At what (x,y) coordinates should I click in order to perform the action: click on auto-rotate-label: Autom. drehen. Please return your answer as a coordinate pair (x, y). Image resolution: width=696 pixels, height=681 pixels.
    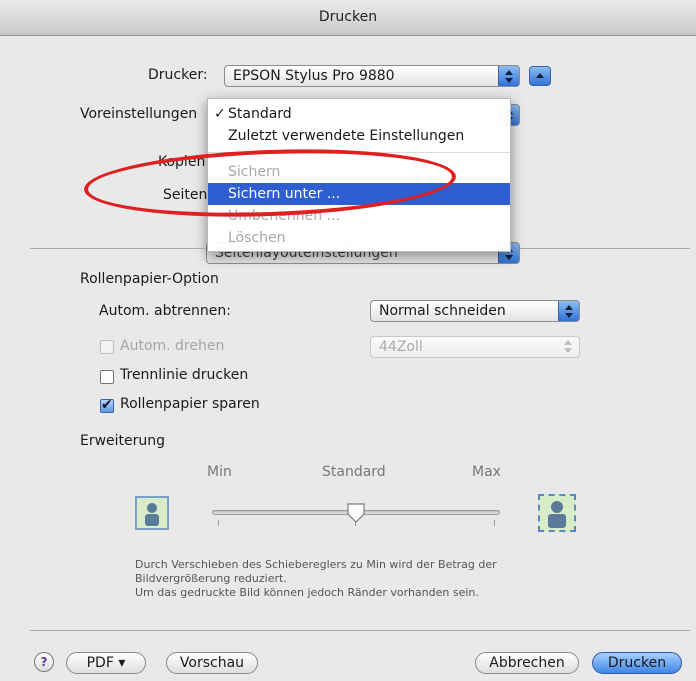
    Looking at the image, I should click on (172, 346).